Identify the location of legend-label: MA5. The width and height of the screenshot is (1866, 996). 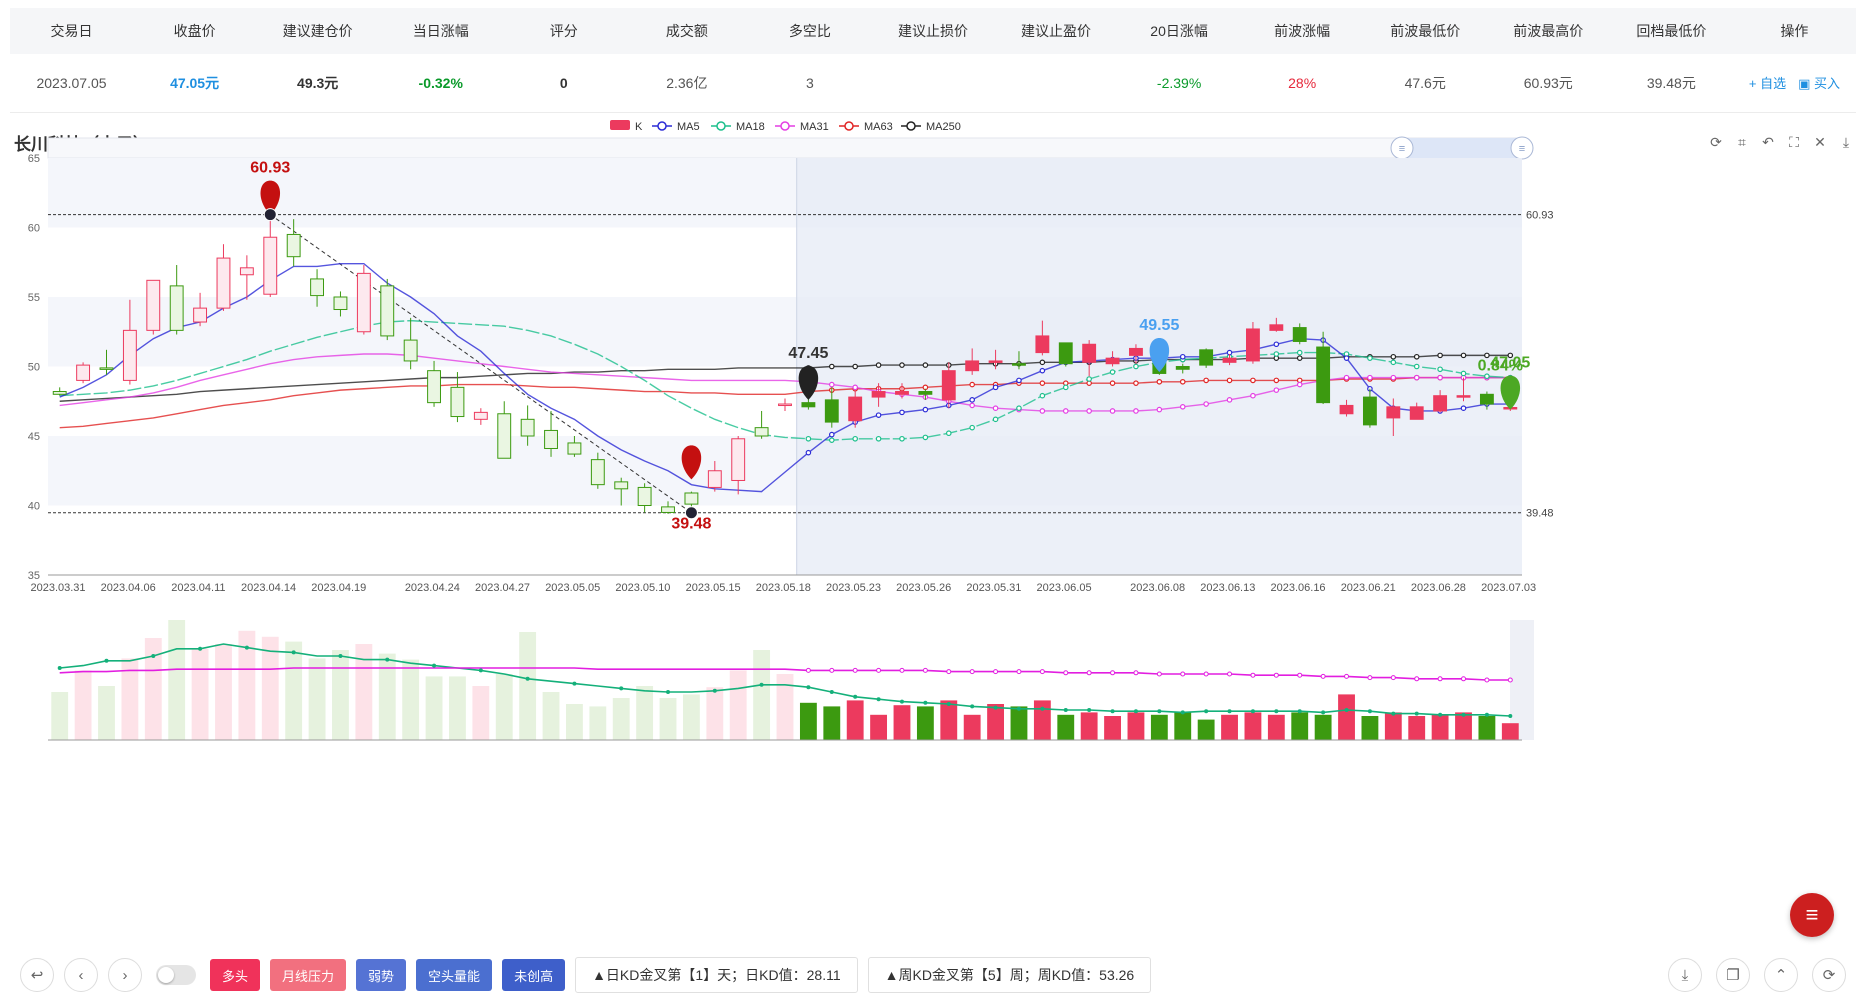
(688, 127).